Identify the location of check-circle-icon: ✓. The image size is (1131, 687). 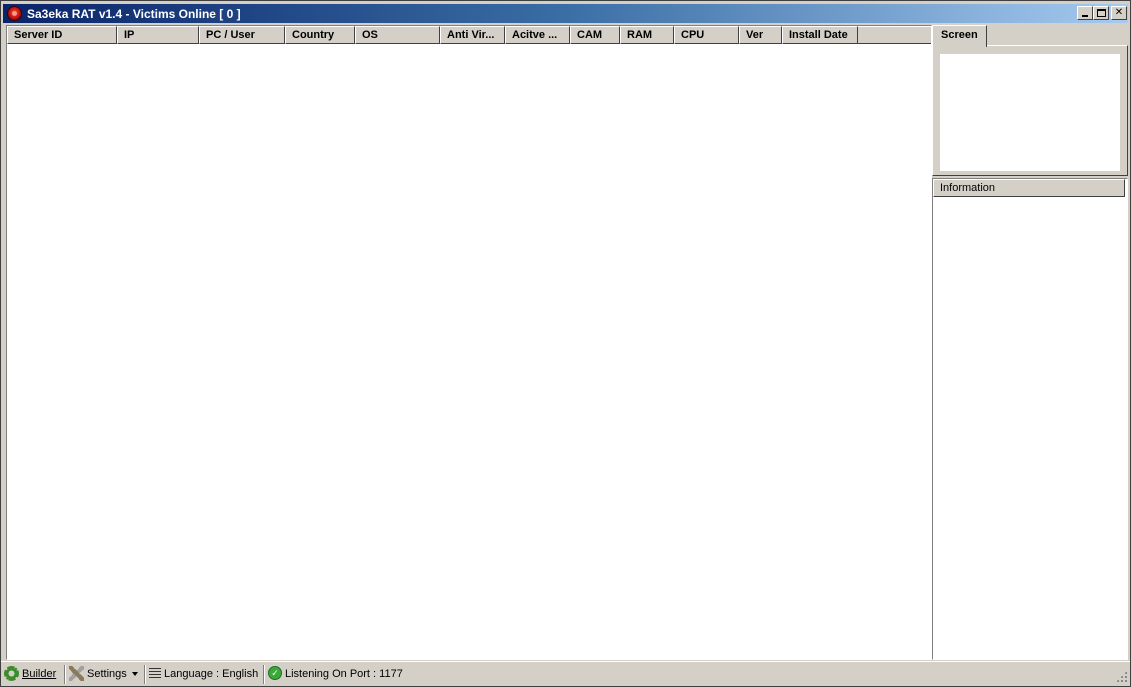
(275, 673).